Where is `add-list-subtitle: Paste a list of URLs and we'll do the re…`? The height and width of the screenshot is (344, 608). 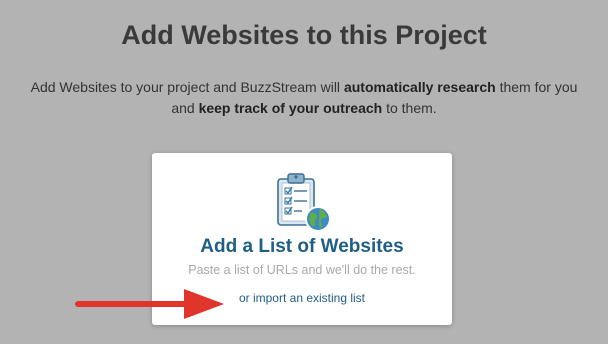 add-list-subtitle: Paste a list of URLs and we'll do the re… is located at coordinates (302, 270).